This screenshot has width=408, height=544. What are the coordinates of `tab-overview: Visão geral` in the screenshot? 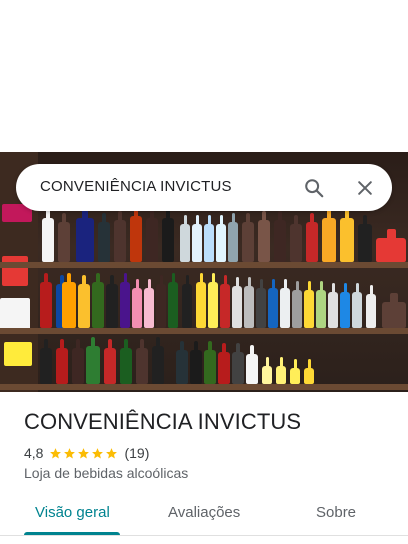 It's located at (72, 512).